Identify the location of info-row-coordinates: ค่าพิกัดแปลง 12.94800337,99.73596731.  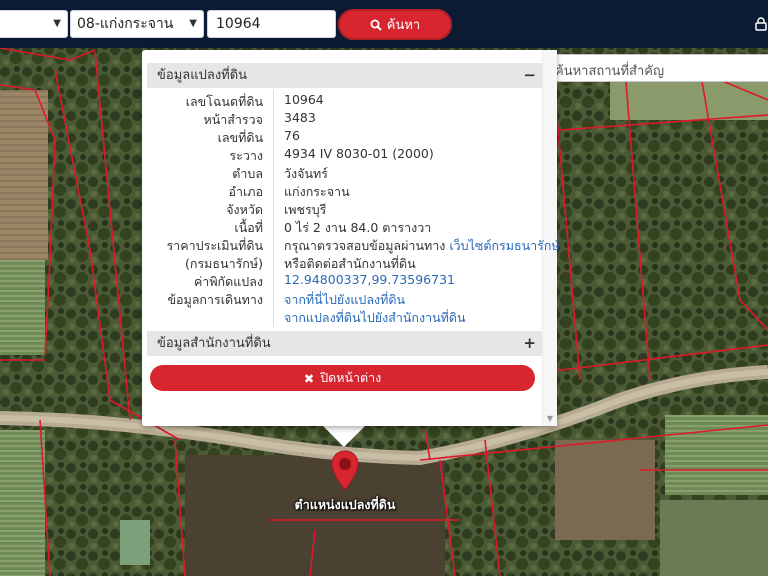
(344, 281).